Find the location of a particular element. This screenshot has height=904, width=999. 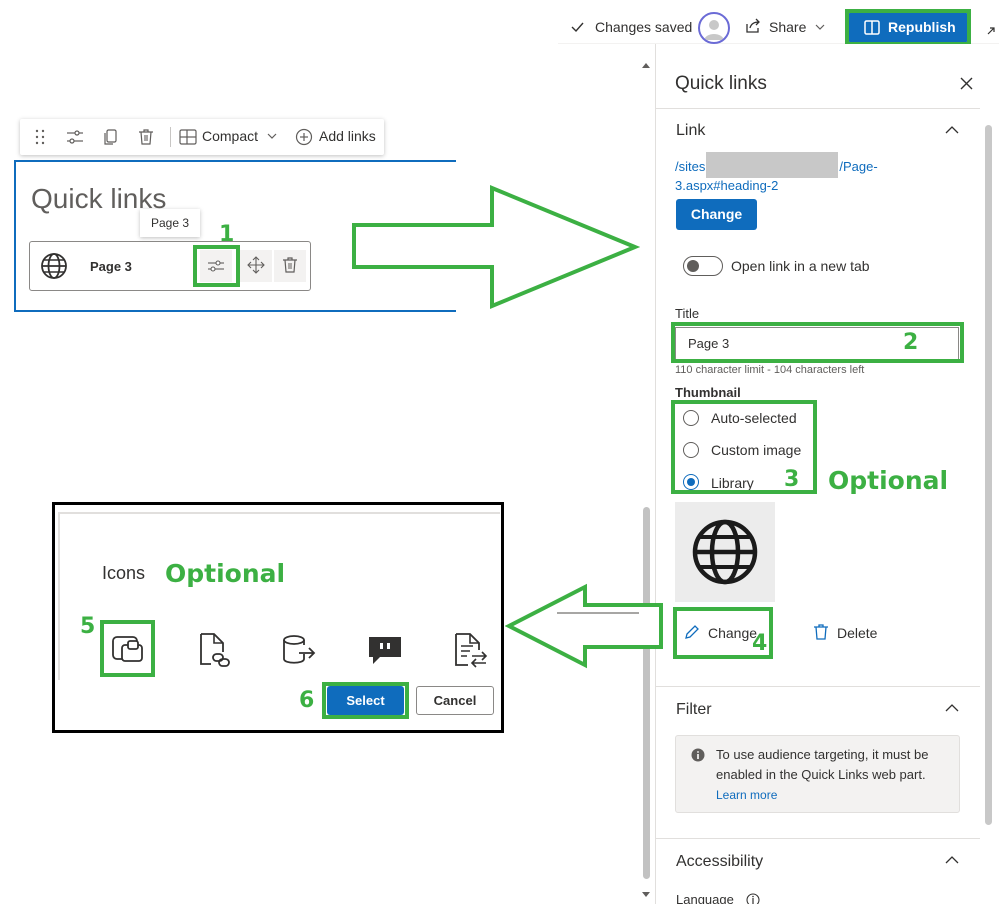

filter-divider is located at coordinates (817, 686).